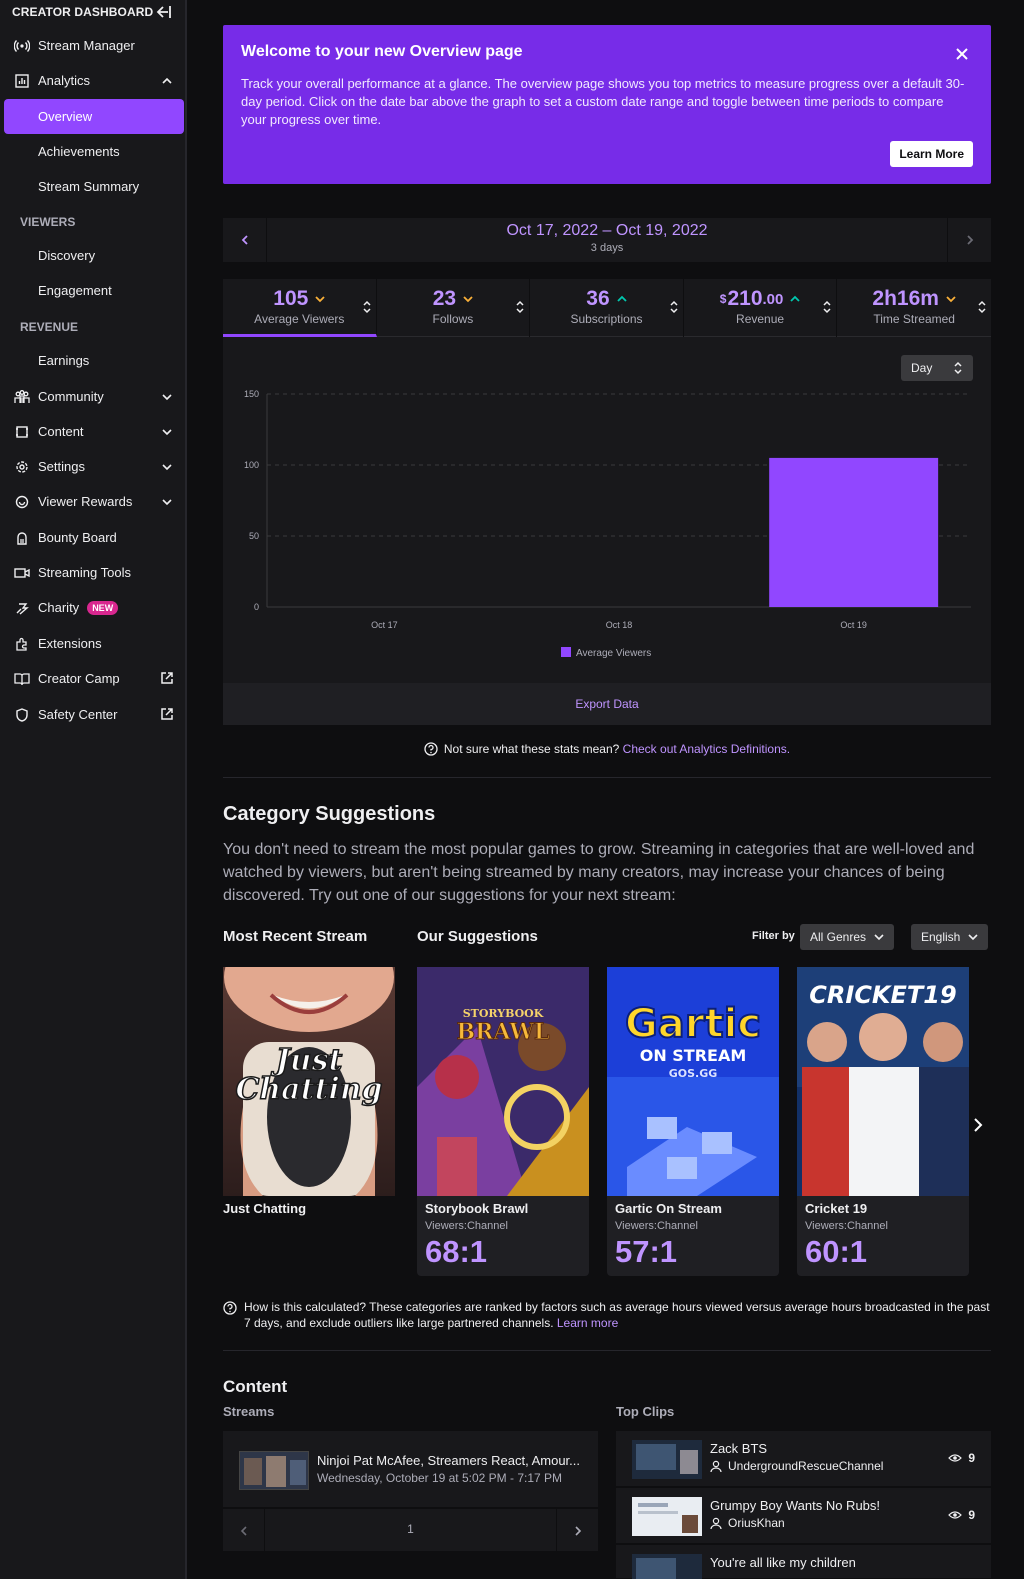 This screenshot has width=1024, height=1579. Describe the element at coordinates (607, 248) in the screenshot. I see `date-range-days: 3 days` at that location.